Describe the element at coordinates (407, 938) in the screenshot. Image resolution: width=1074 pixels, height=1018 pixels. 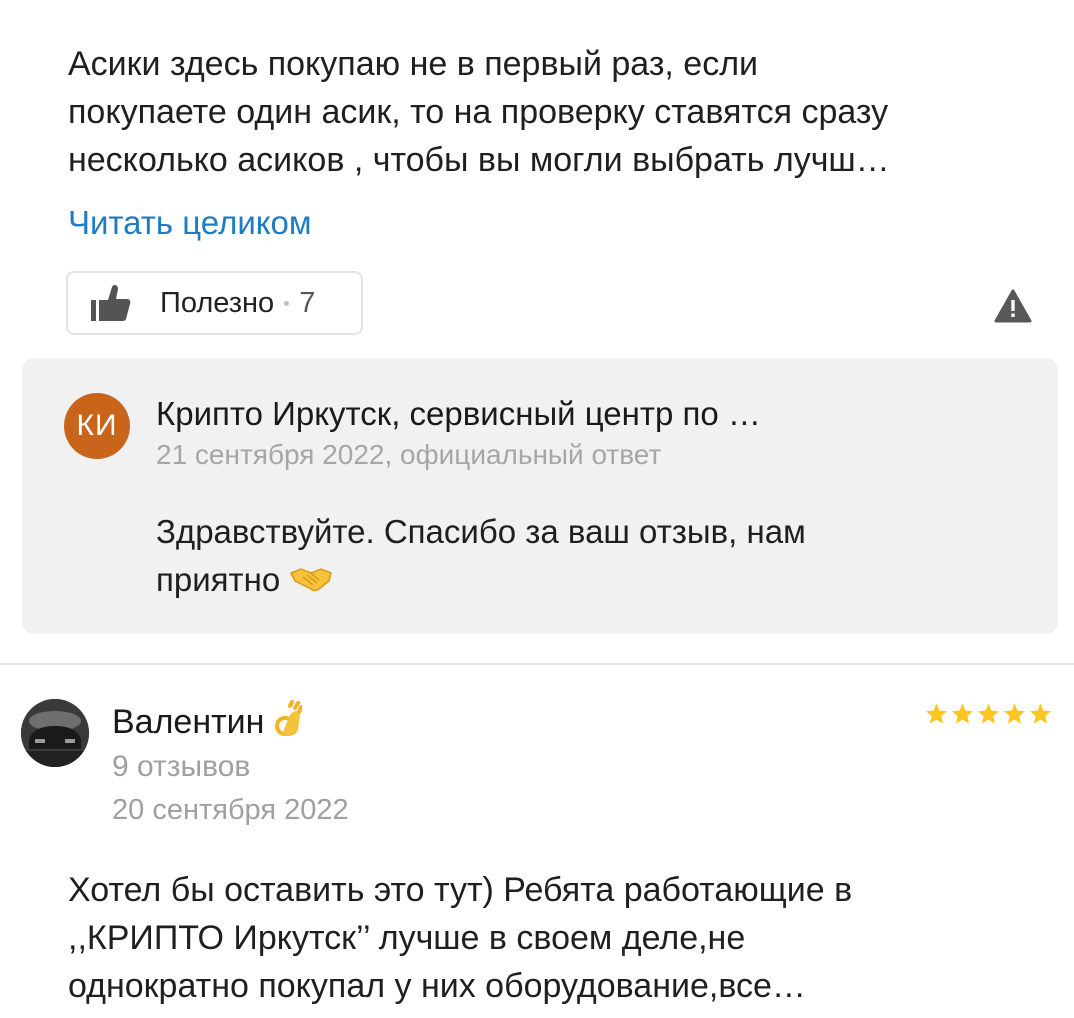
I see `review-text-line: ,,КРИПТО Иркутск’’ лучше в своем деле,не` at that location.